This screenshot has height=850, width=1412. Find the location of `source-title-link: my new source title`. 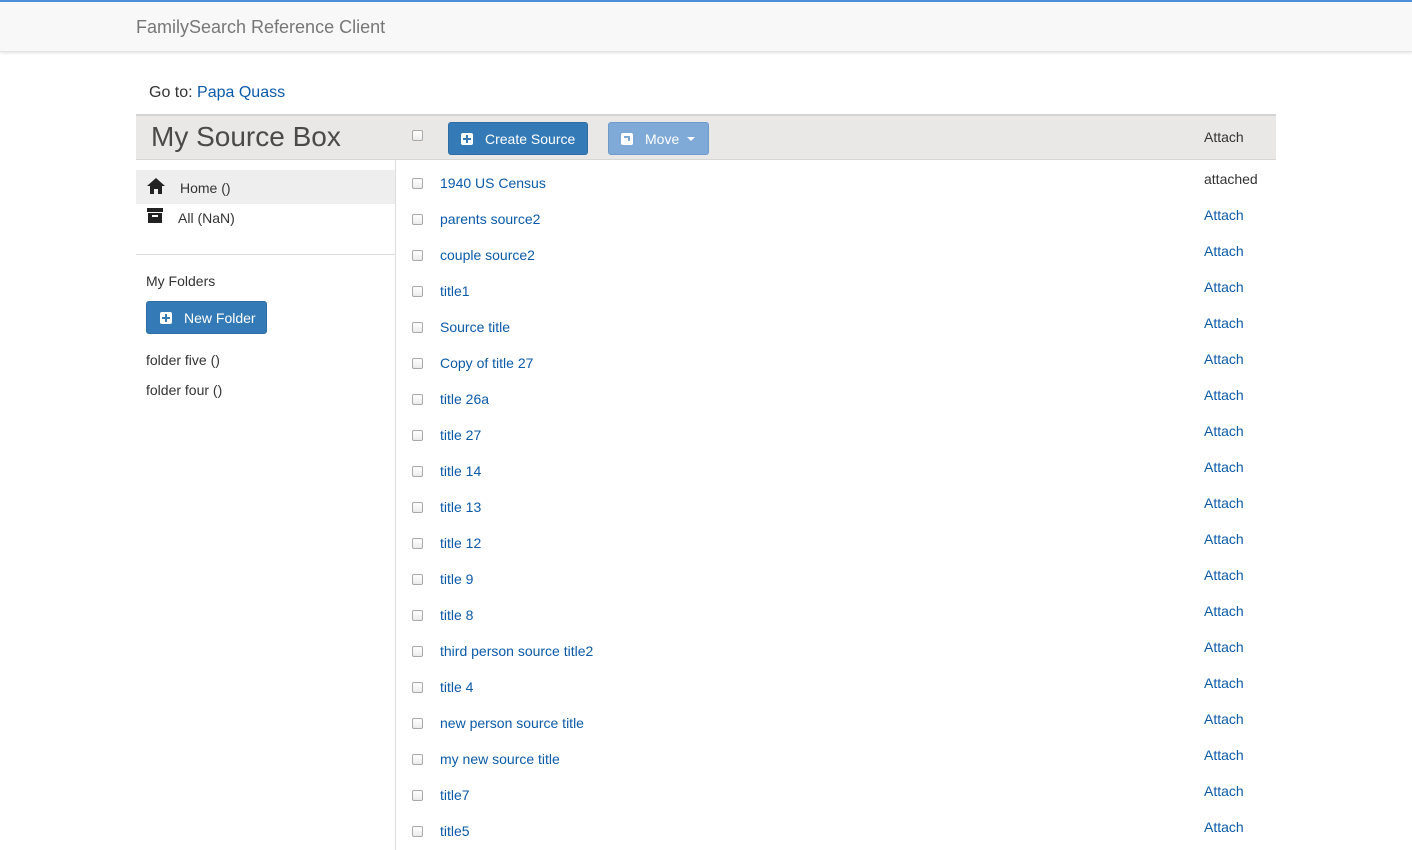

source-title-link: my new source title is located at coordinates (500, 759).